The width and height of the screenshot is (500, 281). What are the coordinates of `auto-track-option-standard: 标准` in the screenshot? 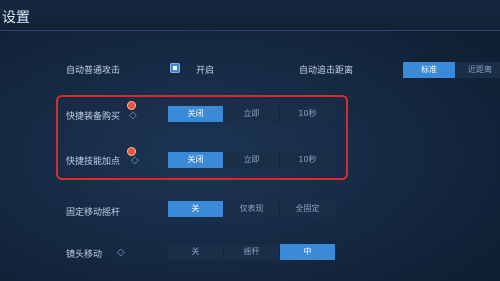 It's located at (429, 70).